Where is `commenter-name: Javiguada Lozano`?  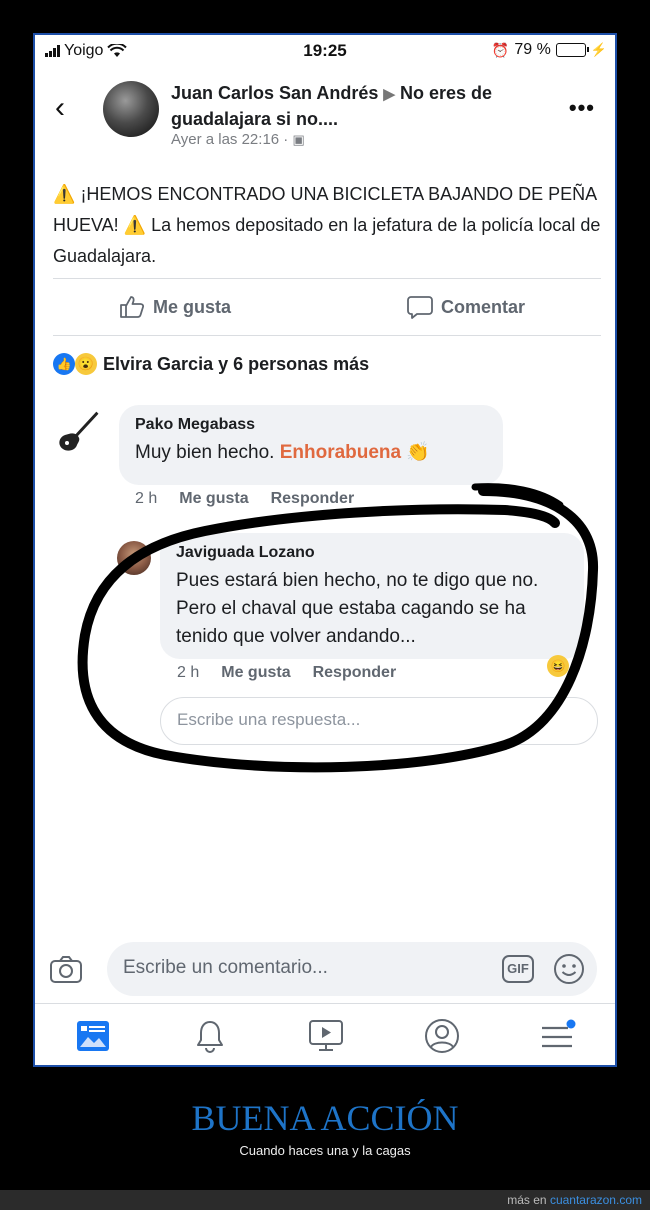 commenter-name: Javiguada Lozano is located at coordinates (372, 553).